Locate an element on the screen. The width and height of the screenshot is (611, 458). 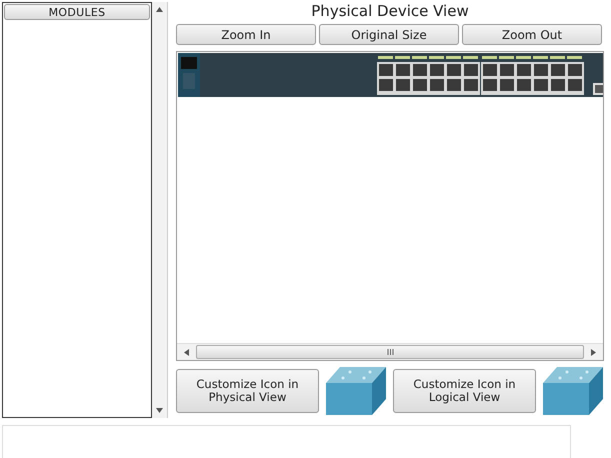
scroll-up-icon is located at coordinates (159, 9).